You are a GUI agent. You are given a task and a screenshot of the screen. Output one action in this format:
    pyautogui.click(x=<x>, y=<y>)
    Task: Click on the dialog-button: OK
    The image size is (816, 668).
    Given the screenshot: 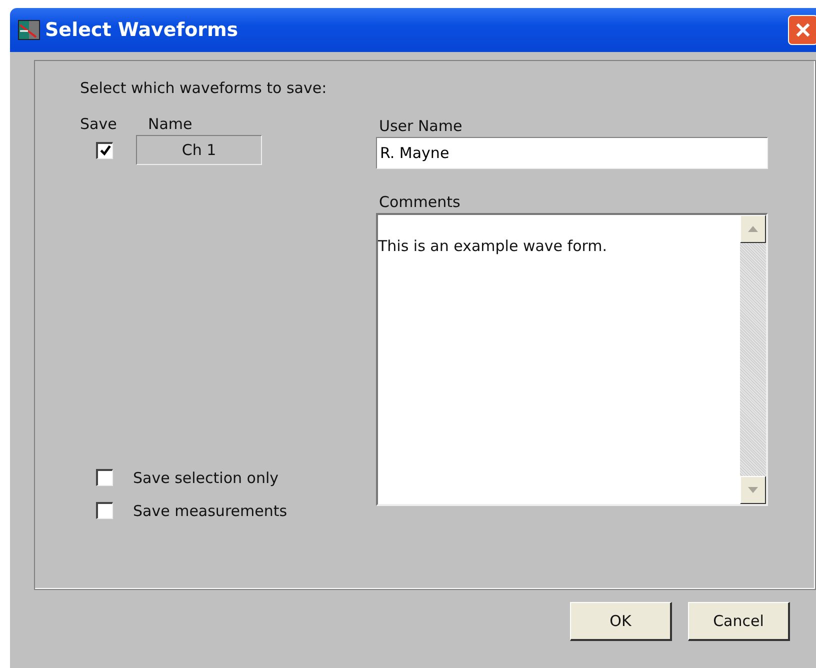 What is the action you would take?
    pyautogui.click(x=621, y=621)
    